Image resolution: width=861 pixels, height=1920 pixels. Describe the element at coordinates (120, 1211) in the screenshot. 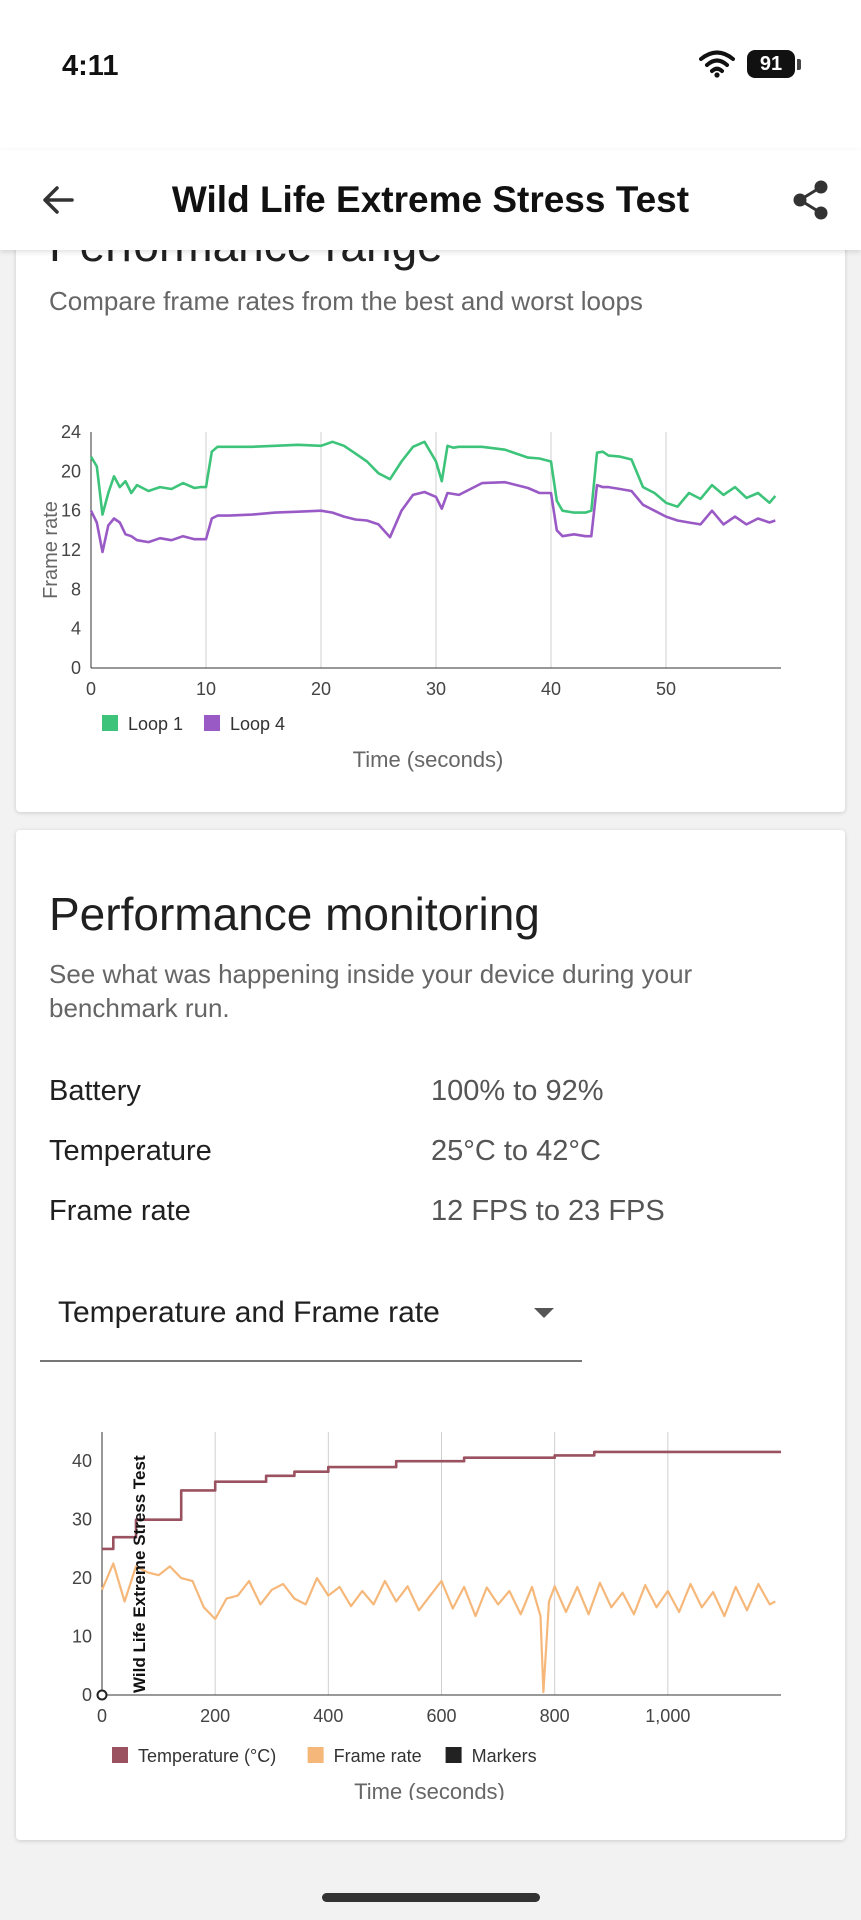

I see `stat-label: Frame rate` at that location.